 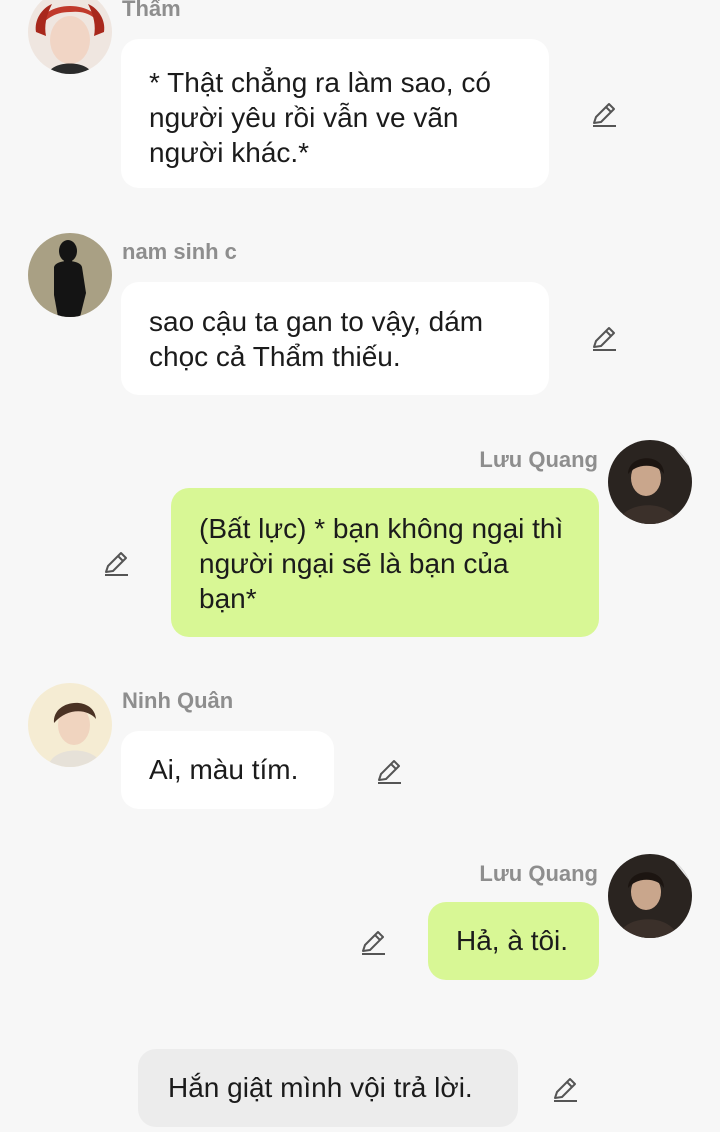 I want to click on avatar-nam-sinh-c, so click(x=70, y=275).